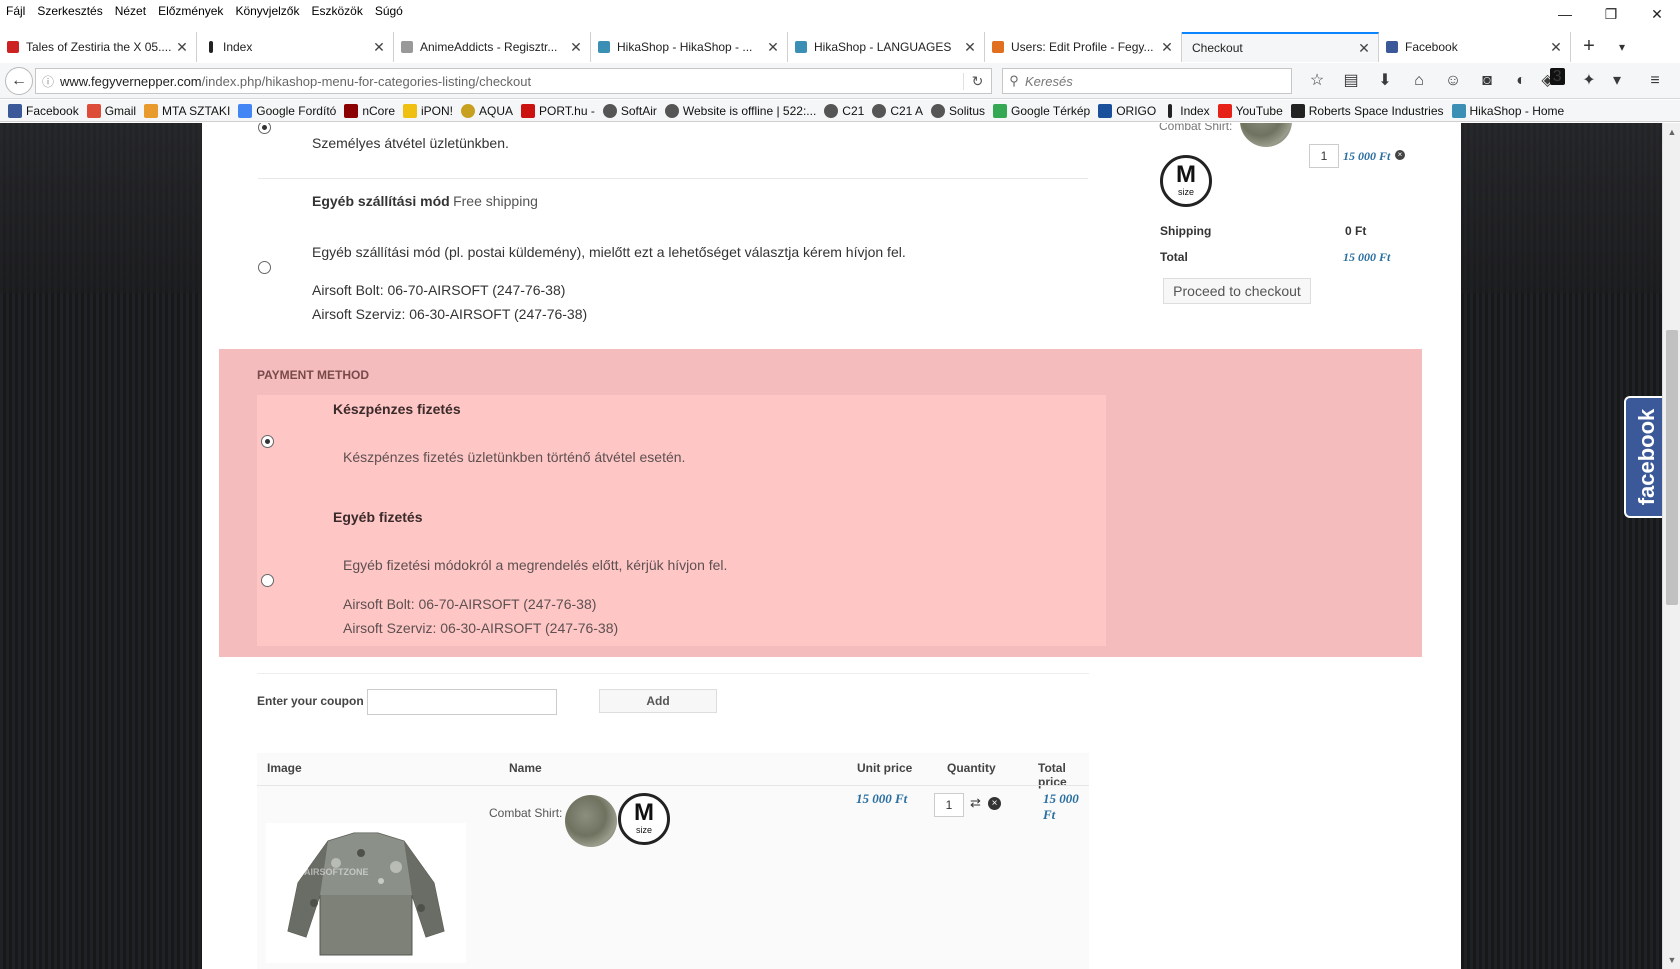 This screenshot has width=1680, height=969. Describe the element at coordinates (1351, 81) in the screenshot. I see `reading-list-icon: ▤` at that location.